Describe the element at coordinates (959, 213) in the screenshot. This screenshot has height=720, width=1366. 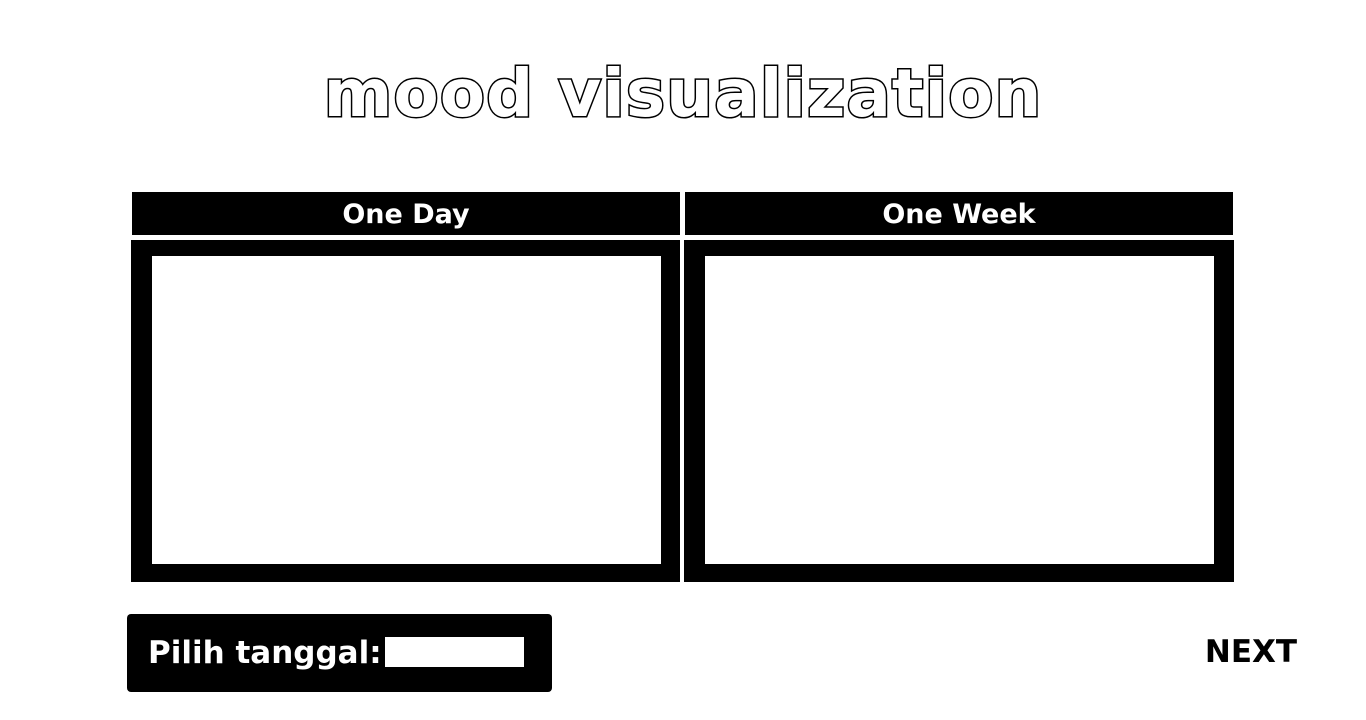
I see `tab-one-week: One Week` at that location.